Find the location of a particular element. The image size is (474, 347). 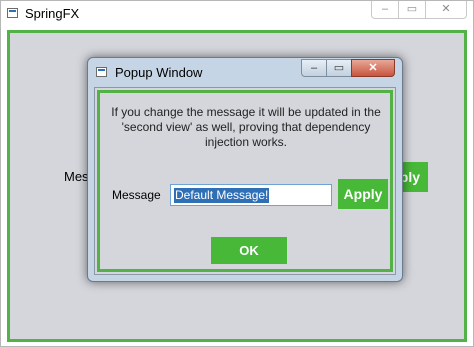

popup-title: Popup Window is located at coordinates (159, 72).